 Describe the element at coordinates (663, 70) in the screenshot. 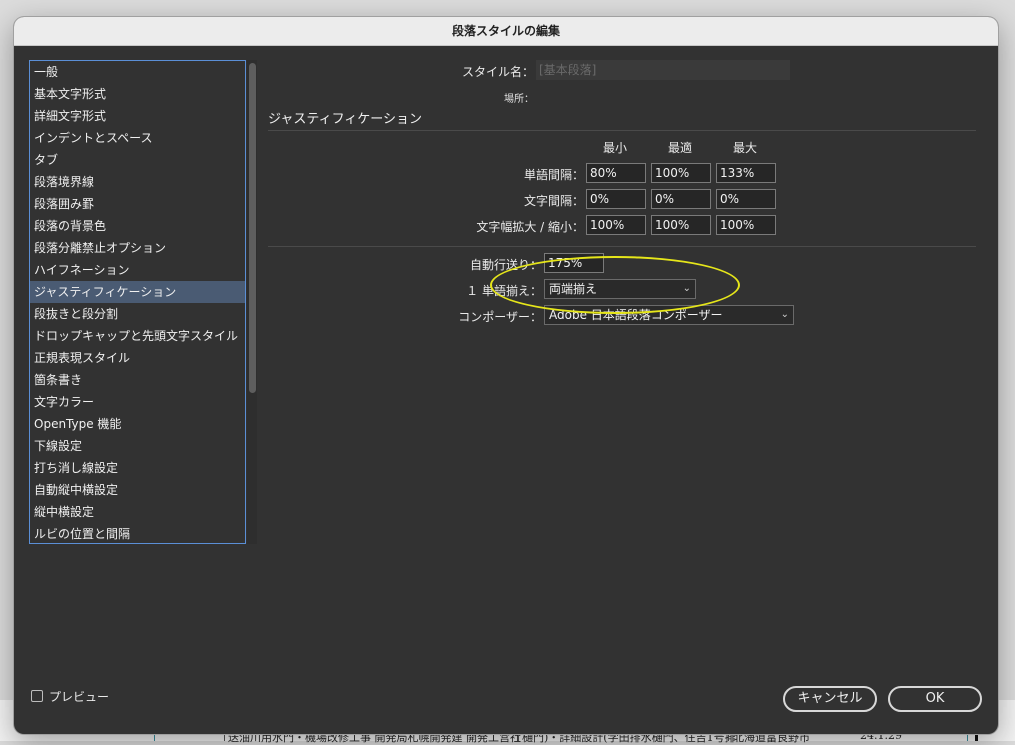

I see `style-name-field: [基本段落]` at that location.